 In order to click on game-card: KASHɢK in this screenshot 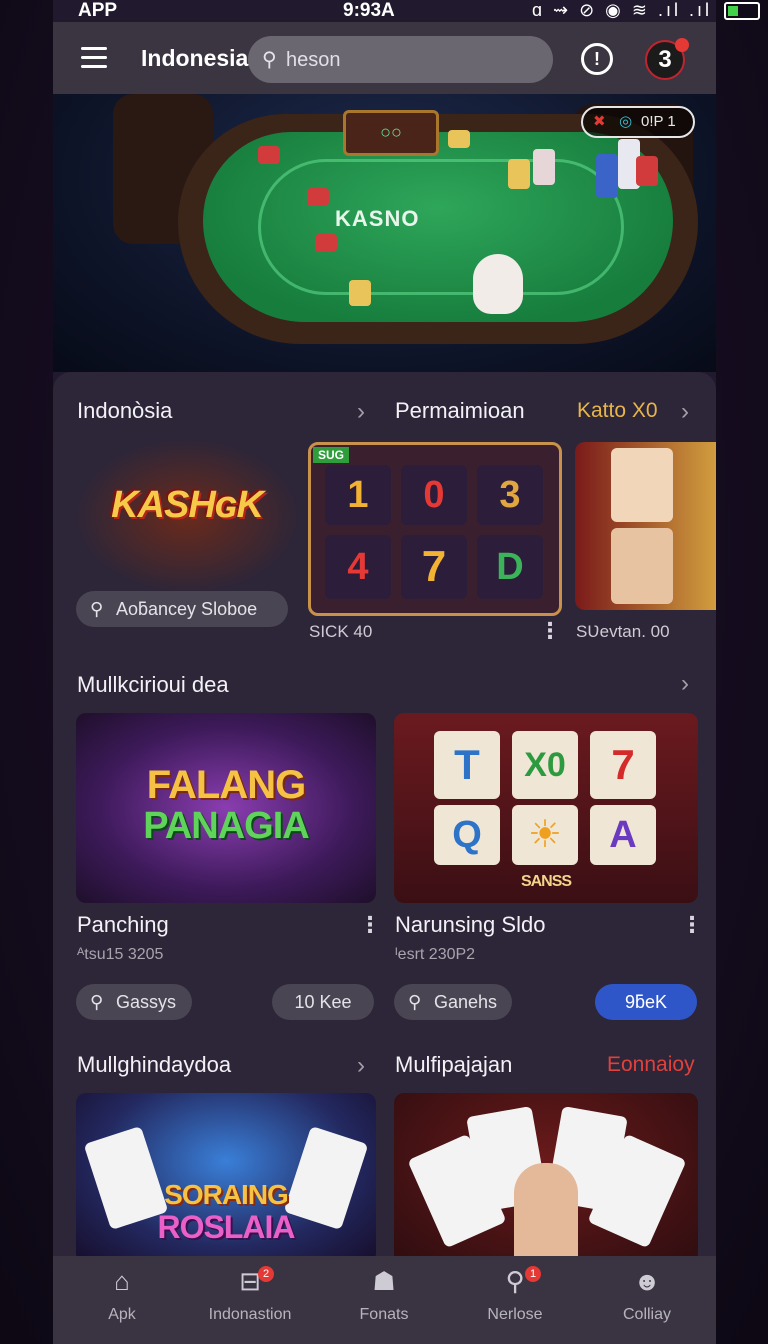, I will do `click(187, 516)`.